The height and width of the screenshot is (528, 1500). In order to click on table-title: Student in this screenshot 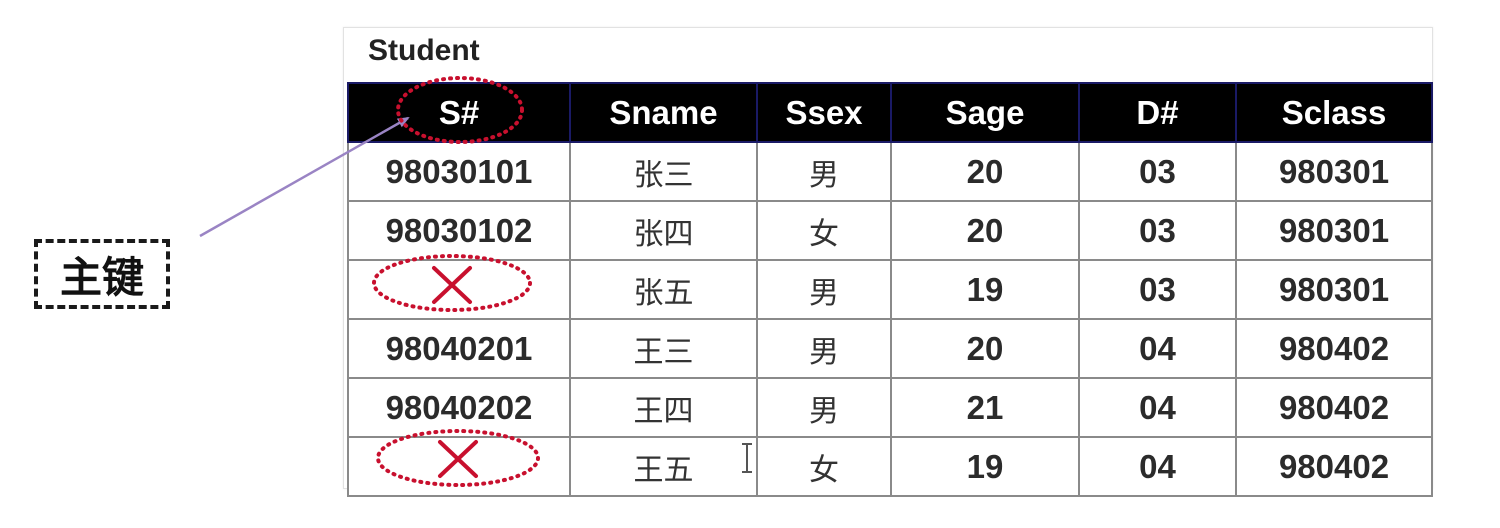, I will do `click(424, 50)`.